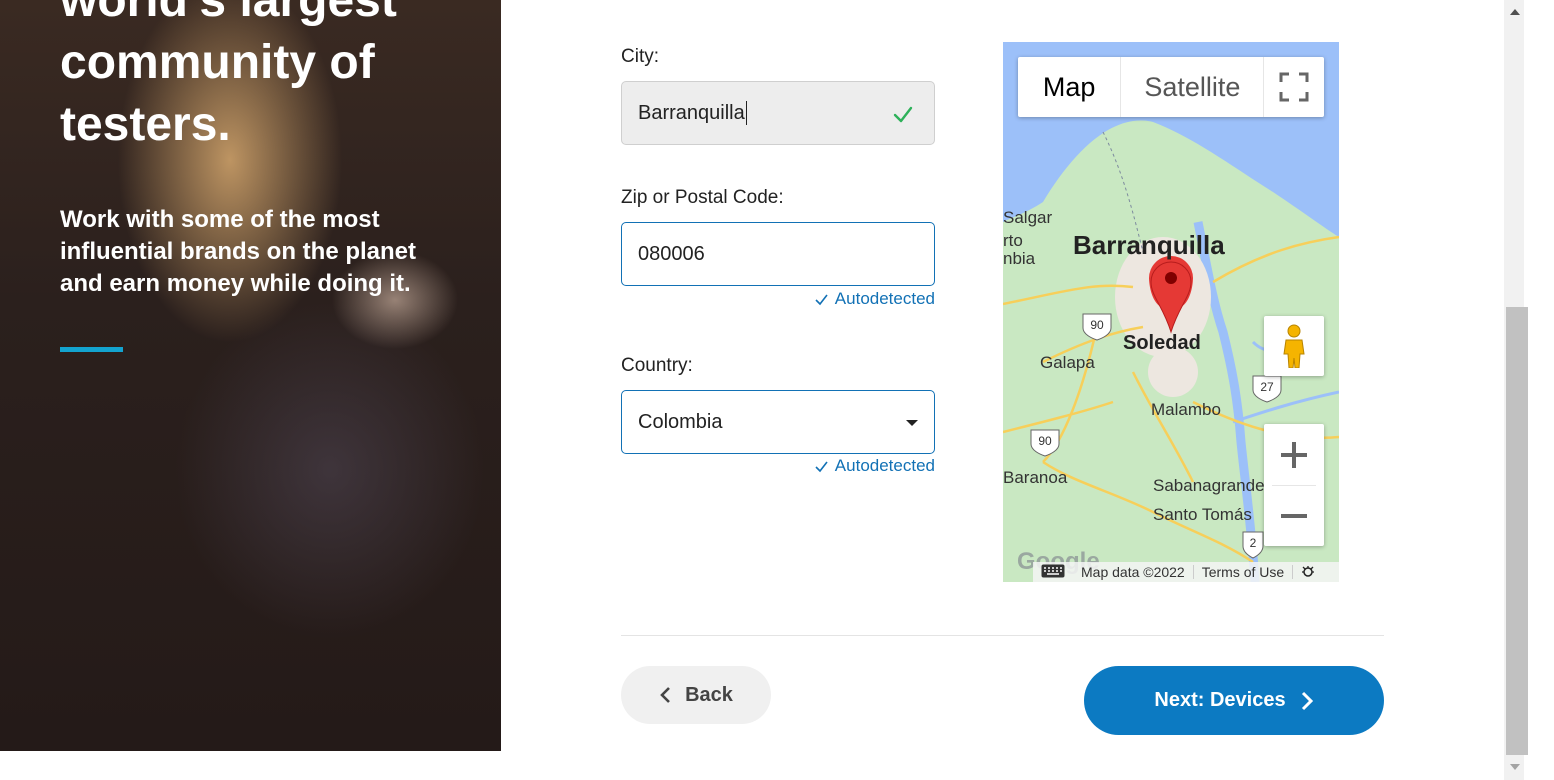 The width and height of the screenshot is (1554, 780). What do you see at coordinates (657, 365) in the screenshot?
I see `country-label: Country:` at bounding box center [657, 365].